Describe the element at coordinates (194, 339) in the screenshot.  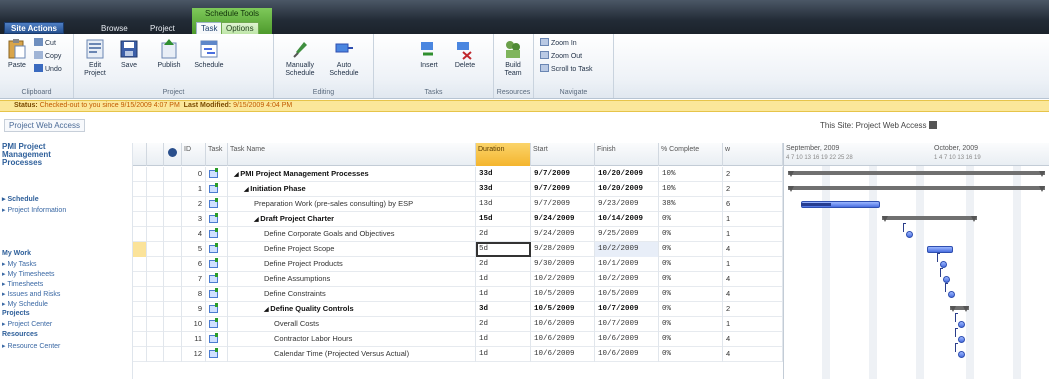
I see `id-cell: 11` at that location.